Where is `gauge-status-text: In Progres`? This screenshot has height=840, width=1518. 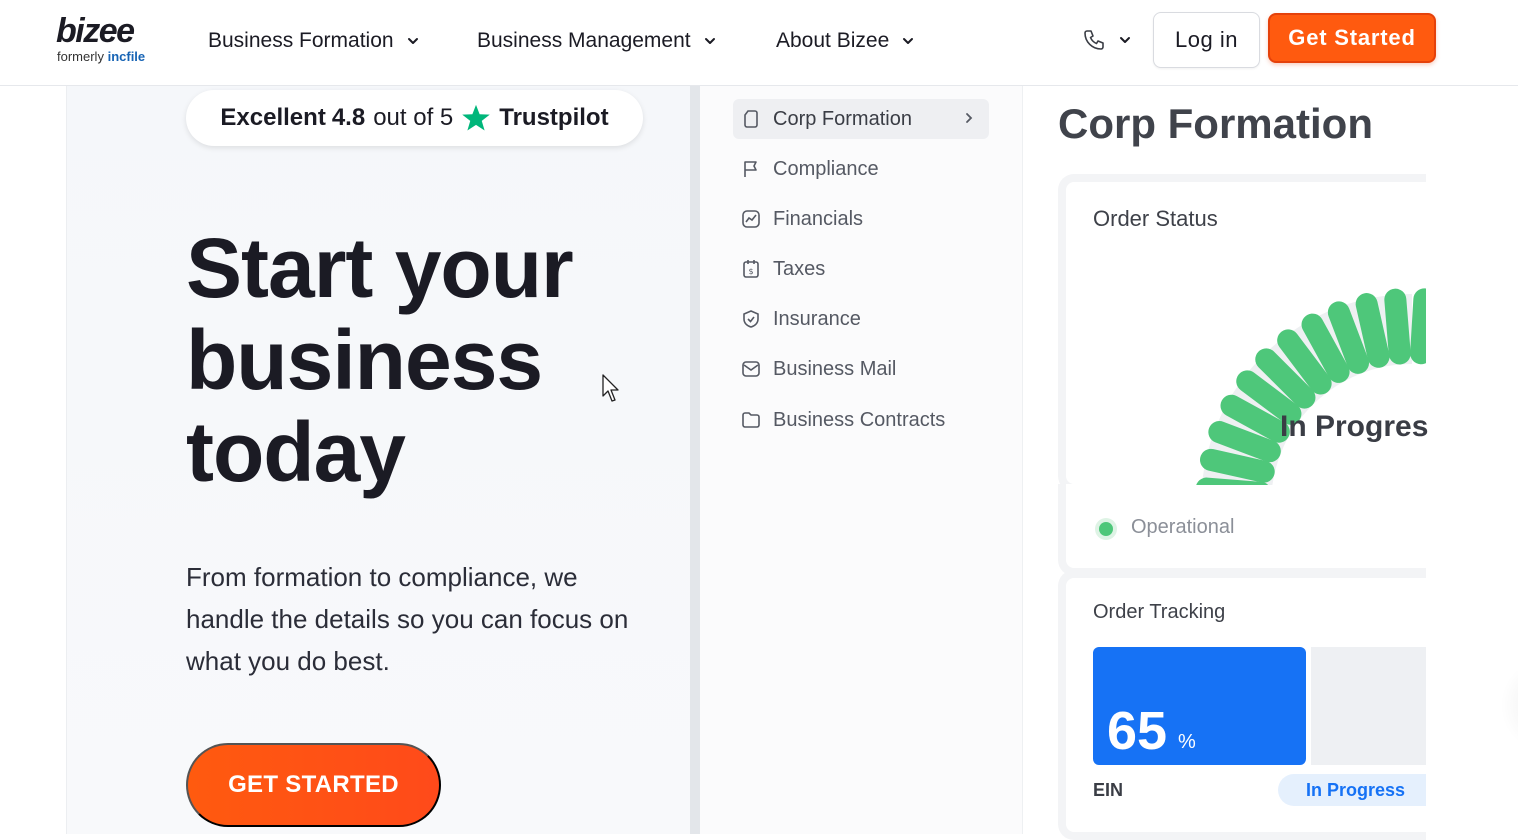
gauge-status-text: In Progres is located at coordinates (1354, 426).